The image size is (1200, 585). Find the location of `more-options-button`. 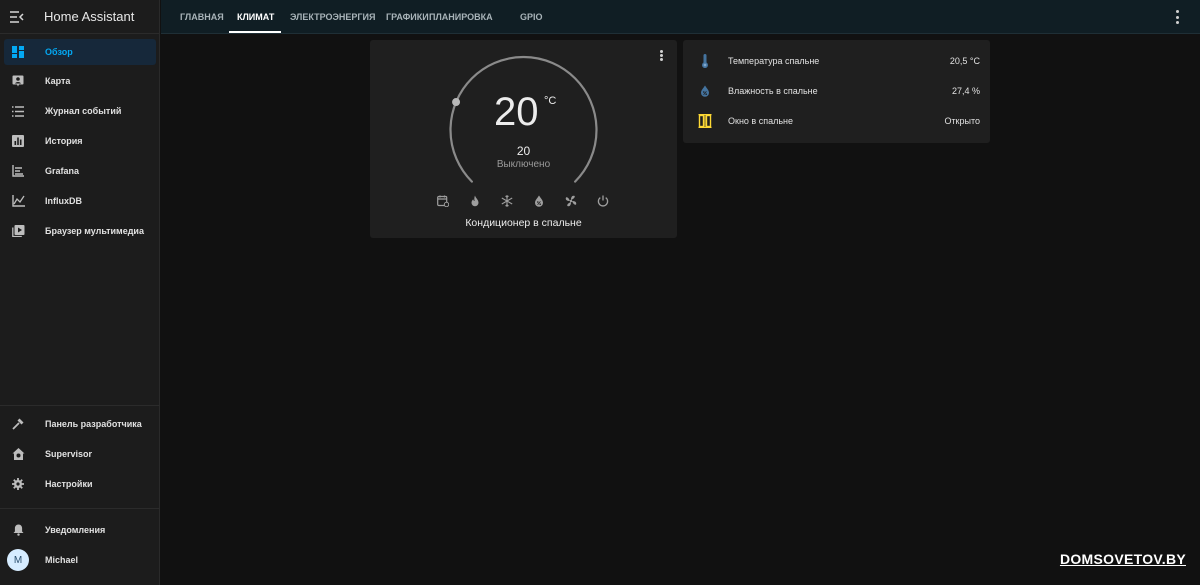

more-options-button is located at coordinates (1177, 17).